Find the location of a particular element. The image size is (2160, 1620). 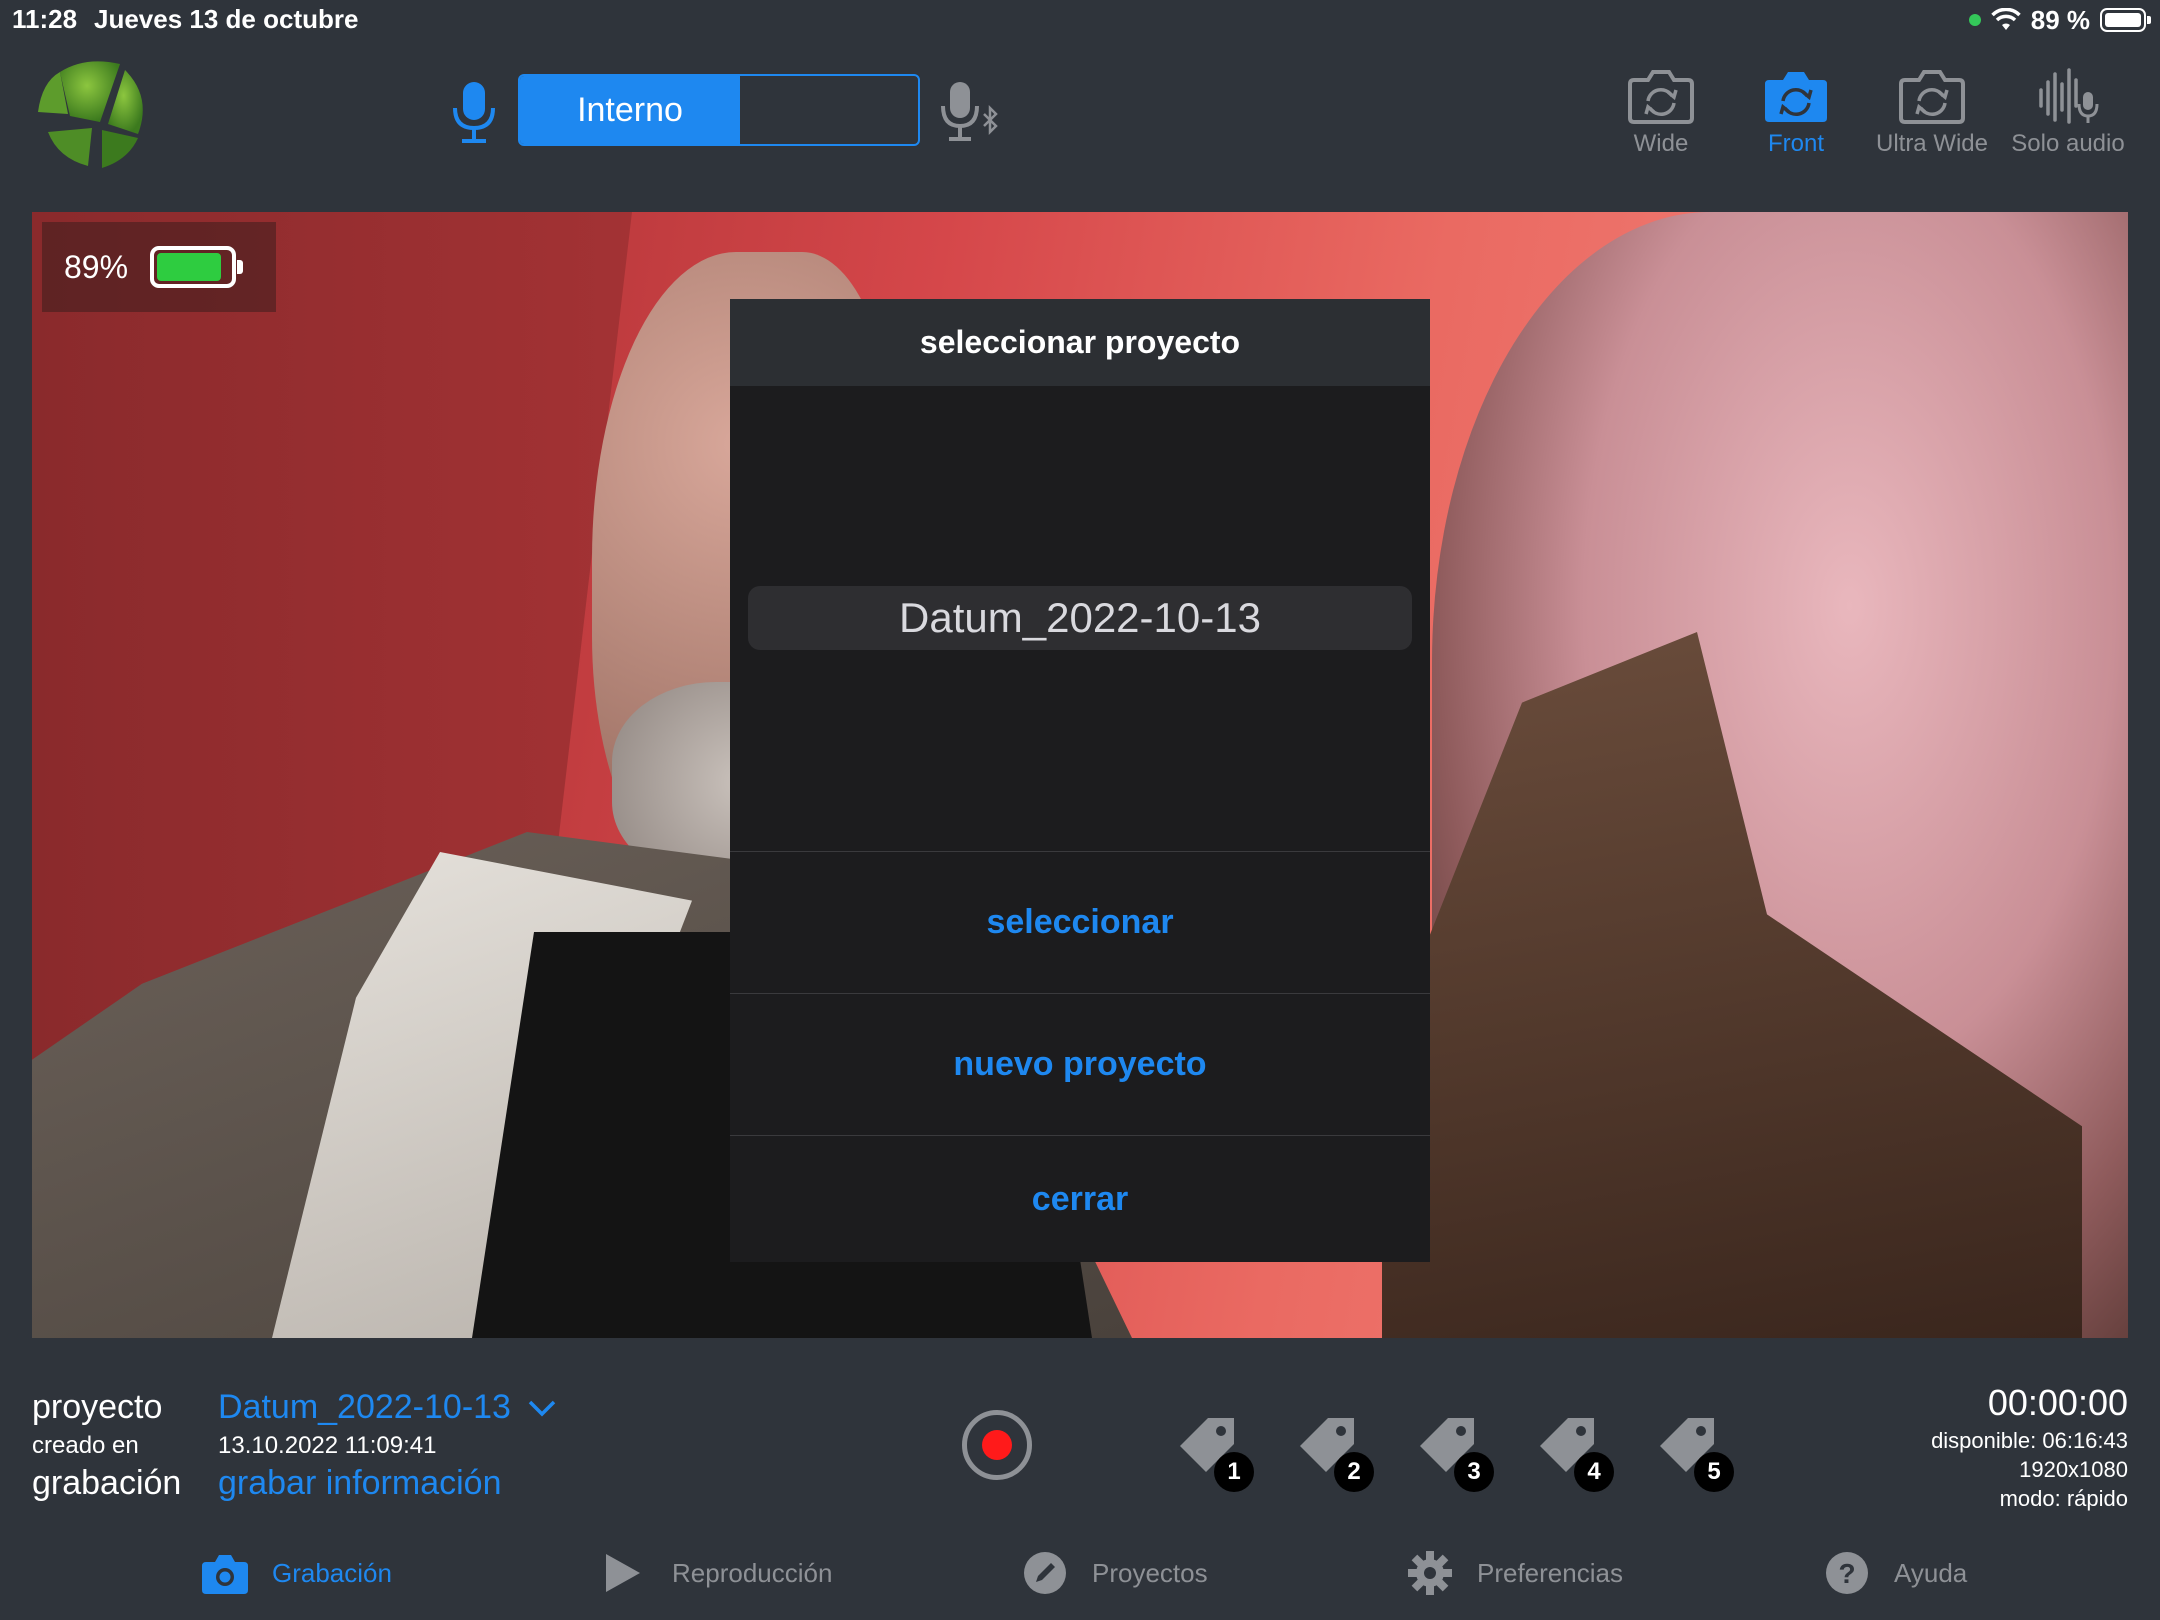

dialog-title: seleccionar proyecto is located at coordinates (1080, 342).